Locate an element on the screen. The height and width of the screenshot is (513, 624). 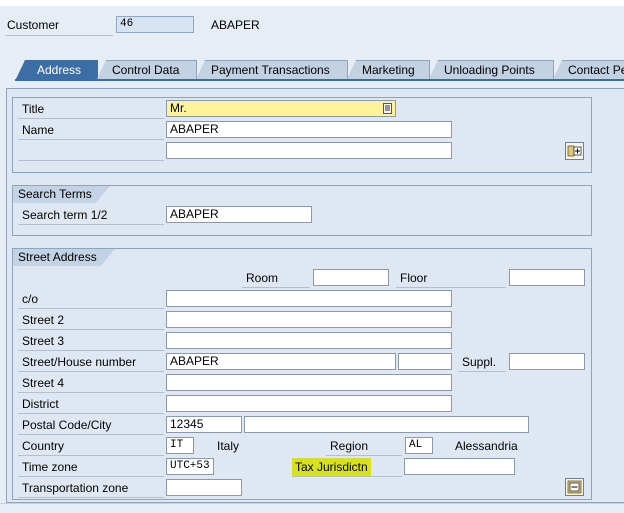
street2-label-underline is located at coordinates (91, 329).